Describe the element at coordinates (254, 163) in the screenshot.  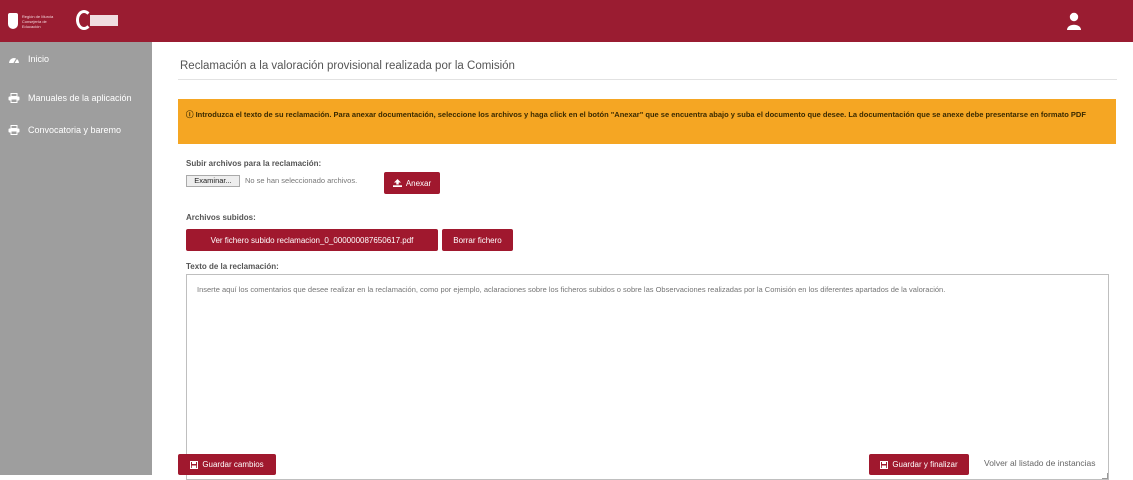
I see `upload-label: Subir archivos para la reclamación:` at that location.